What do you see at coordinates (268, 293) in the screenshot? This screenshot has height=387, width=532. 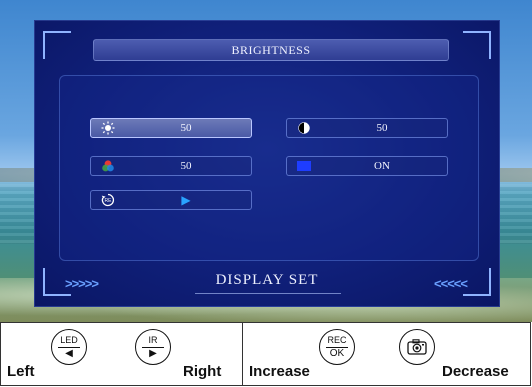 I see `footer-underline` at bounding box center [268, 293].